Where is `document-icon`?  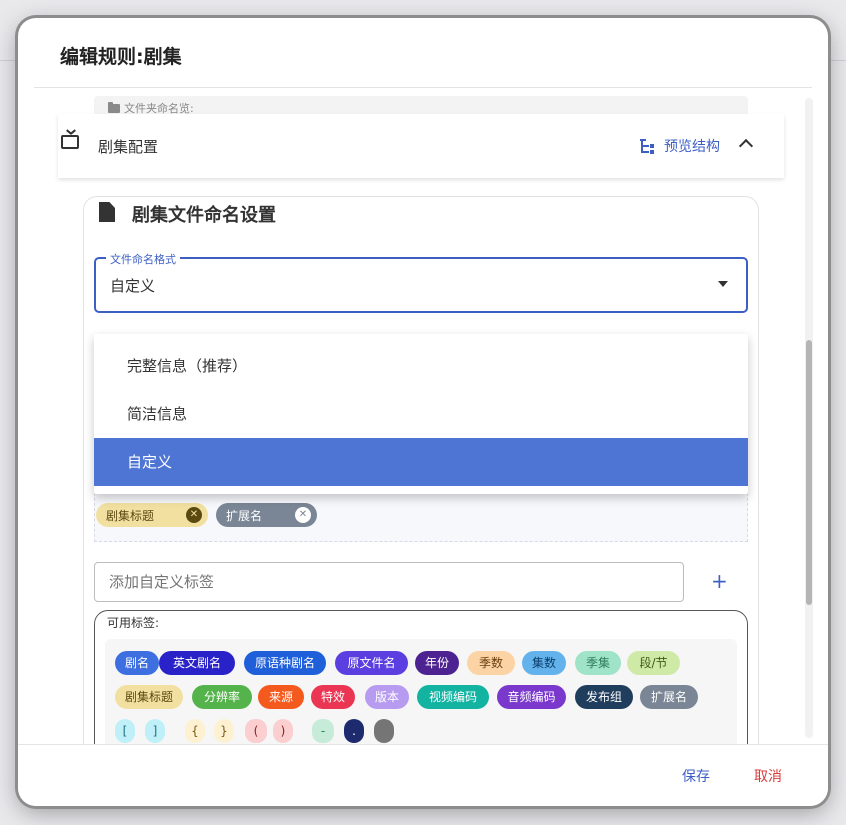 document-icon is located at coordinates (107, 212).